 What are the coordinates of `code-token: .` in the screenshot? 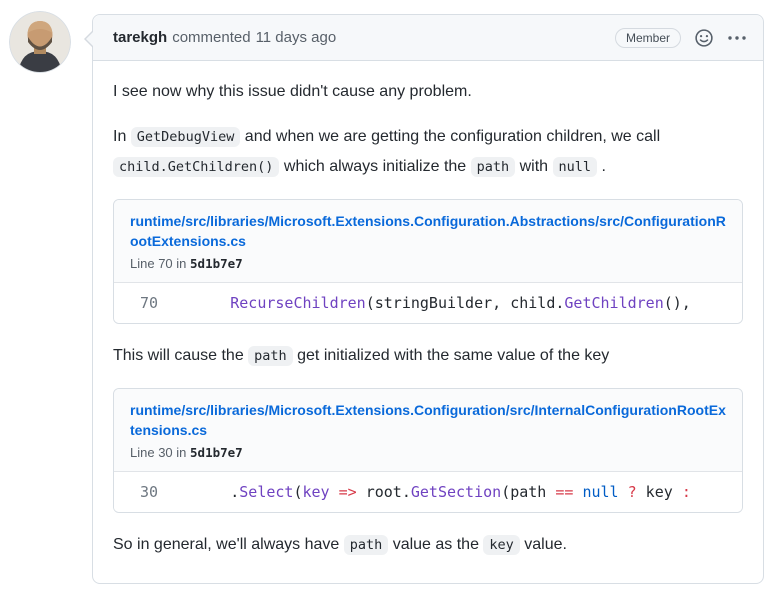 It's located at (199, 492).